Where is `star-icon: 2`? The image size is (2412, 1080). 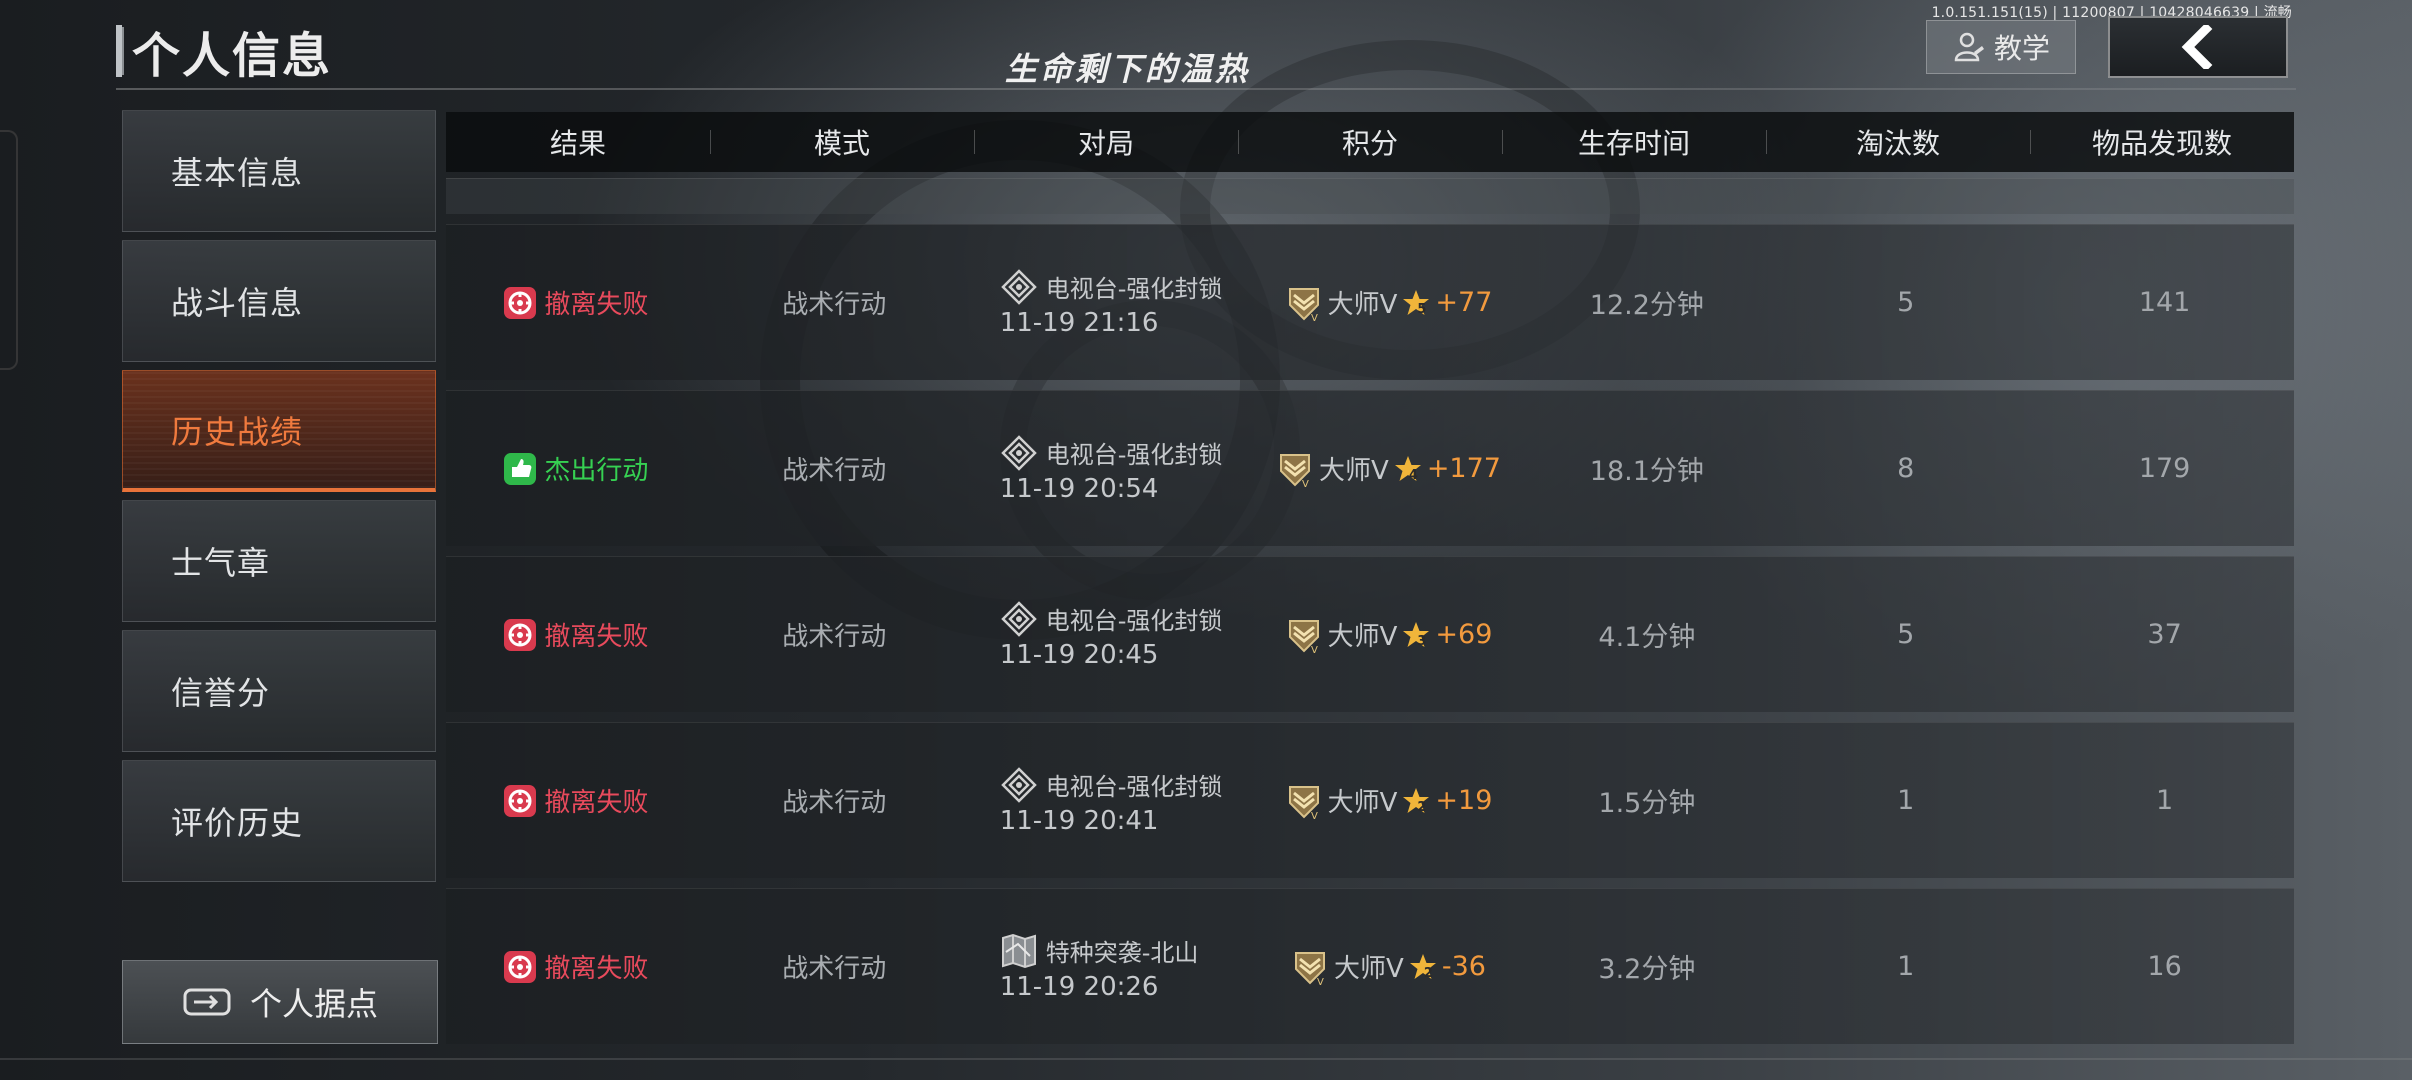
star-icon: 2 is located at coordinates (1423, 967).